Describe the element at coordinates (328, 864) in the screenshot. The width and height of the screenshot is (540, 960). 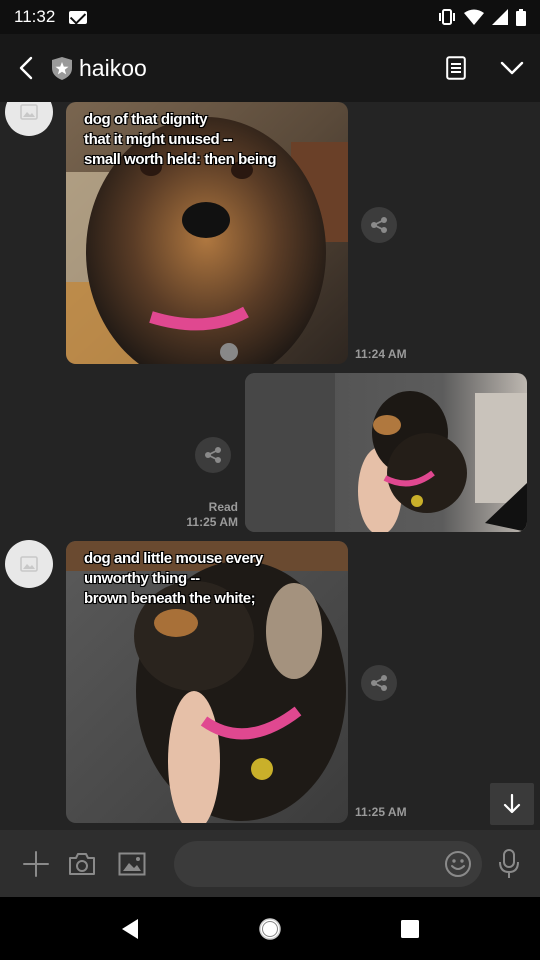
I see `message-input` at that location.